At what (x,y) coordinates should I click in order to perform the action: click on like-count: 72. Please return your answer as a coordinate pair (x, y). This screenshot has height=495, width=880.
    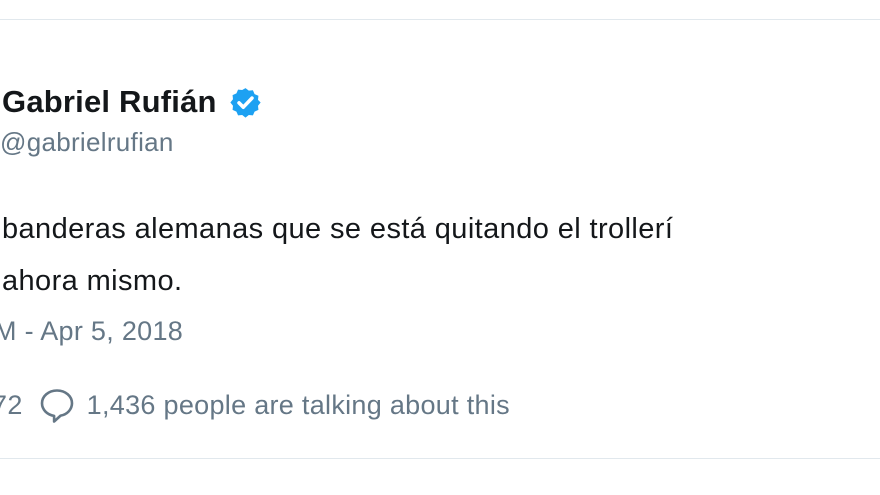
    Looking at the image, I should click on (11, 405).